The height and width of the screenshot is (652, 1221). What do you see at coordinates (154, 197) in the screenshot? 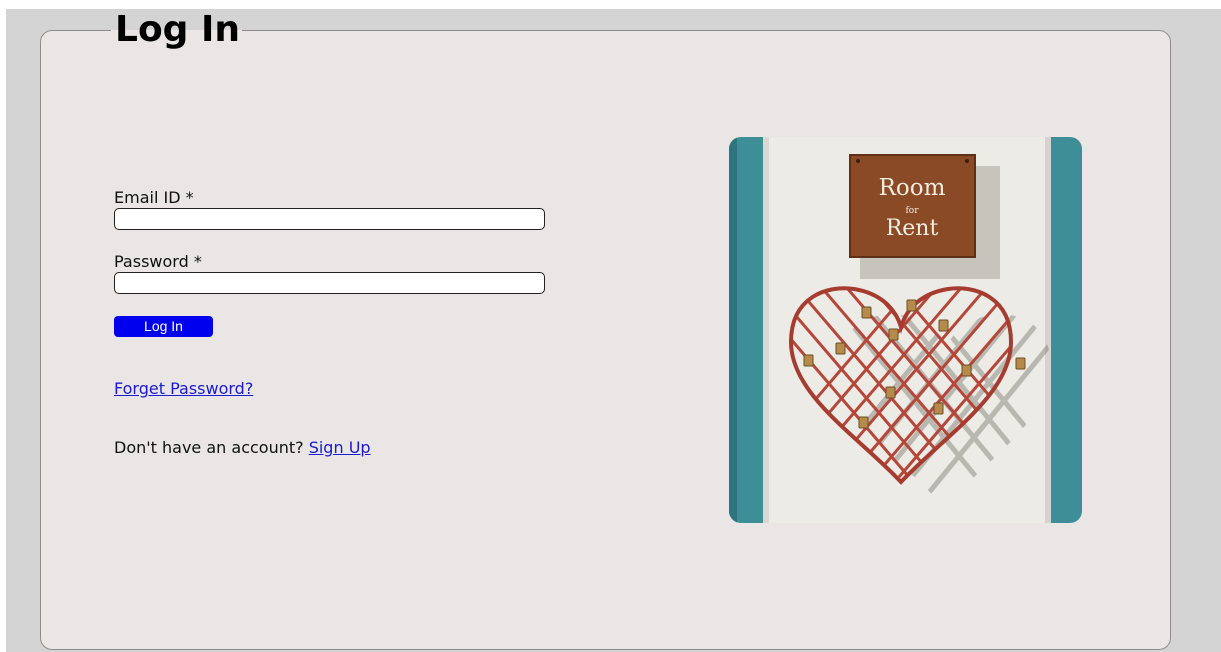
I see `email-label: Email ID *` at bounding box center [154, 197].